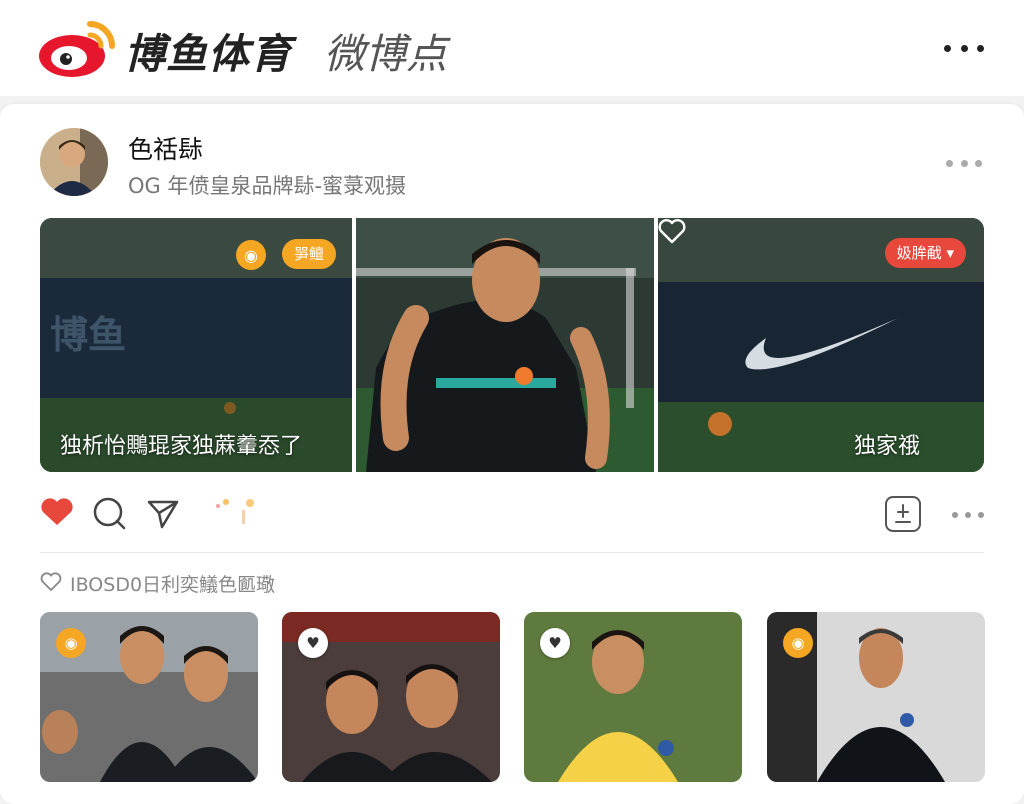  I want to click on thumbnail-4: ◉, so click(876, 697).